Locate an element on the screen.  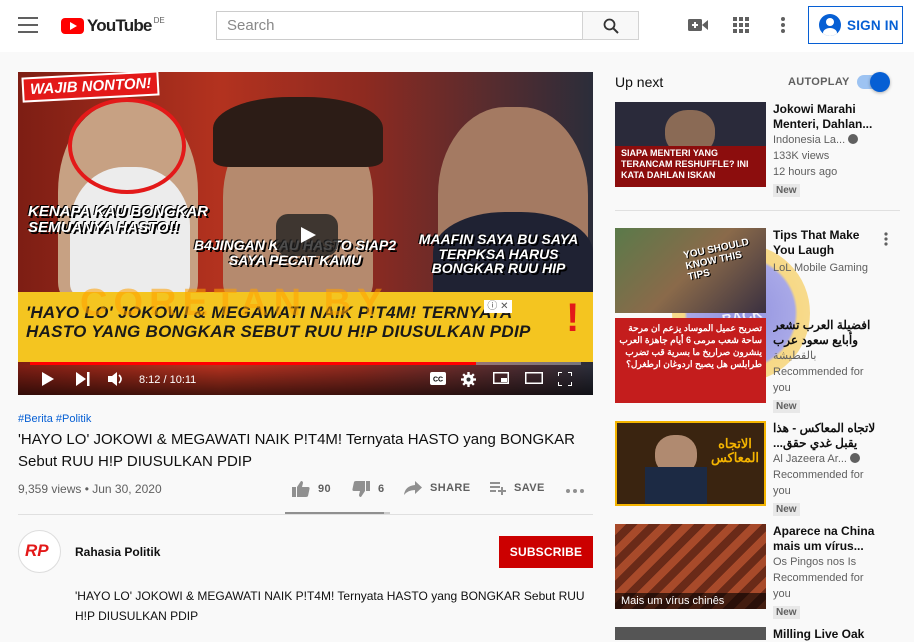
sidebar-thumb-5: Mais um vírus chinês is located at coordinates (690, 566).